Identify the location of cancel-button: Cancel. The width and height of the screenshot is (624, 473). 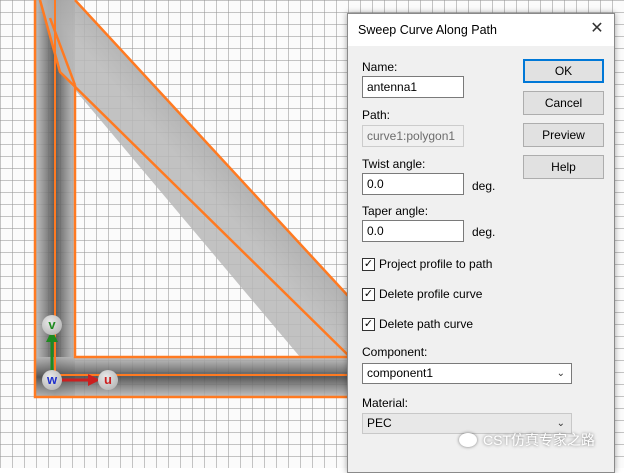
(563, 103).